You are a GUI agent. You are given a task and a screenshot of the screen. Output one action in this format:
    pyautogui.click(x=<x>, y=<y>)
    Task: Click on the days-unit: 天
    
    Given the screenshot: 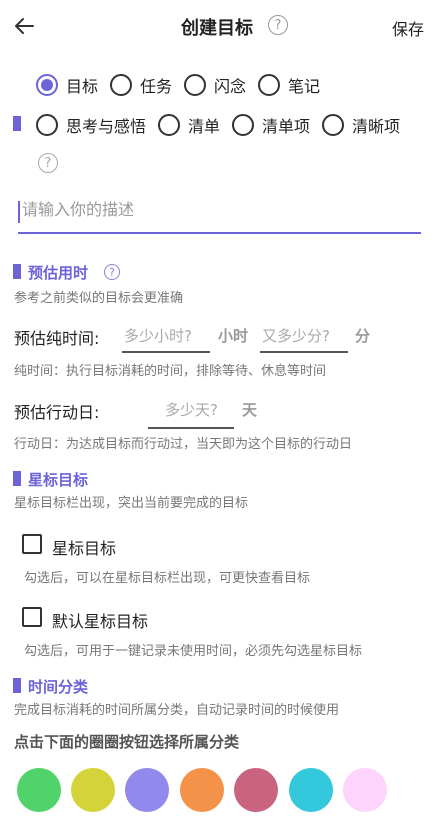 What is the action you would take?
    pyautogui.click(x=250, y=410)
    